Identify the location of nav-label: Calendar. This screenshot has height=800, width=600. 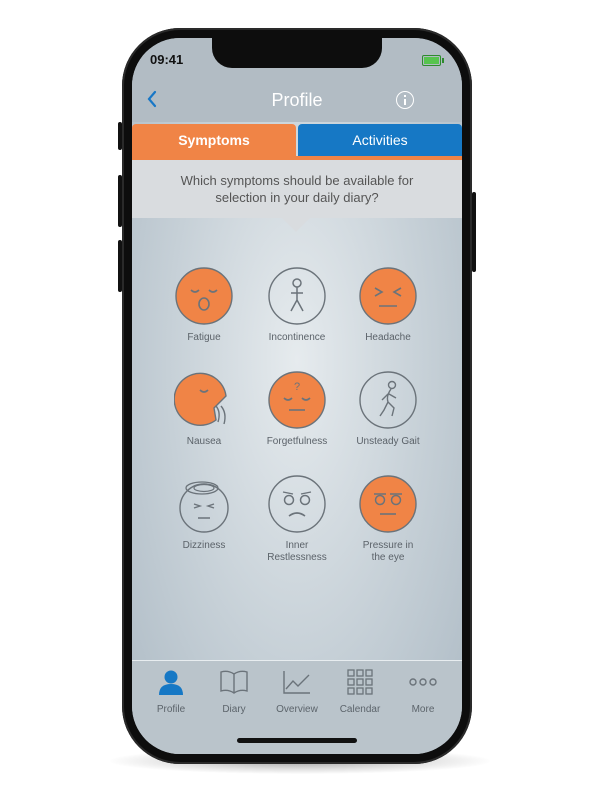
(360, 709).